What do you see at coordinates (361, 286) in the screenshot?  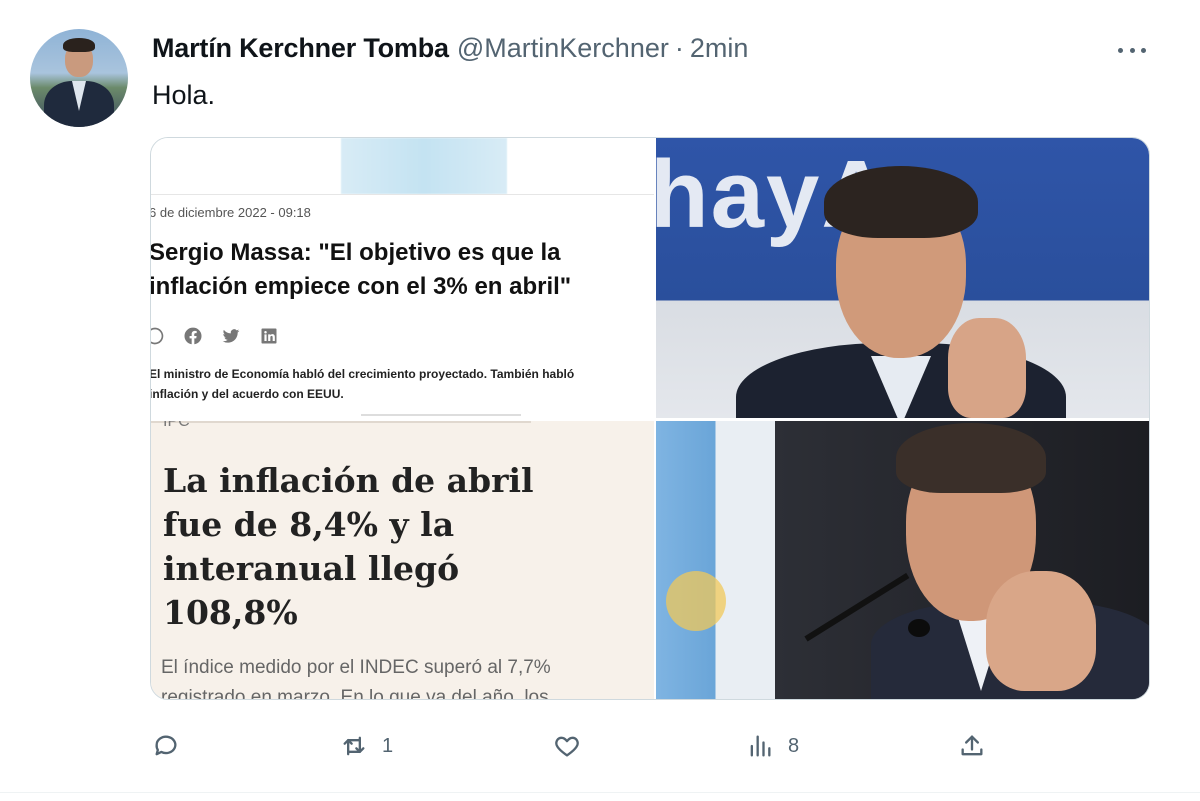 I see `headline-line: inflación empiece con el 3% en abril"` at bounding box center [361, 286].